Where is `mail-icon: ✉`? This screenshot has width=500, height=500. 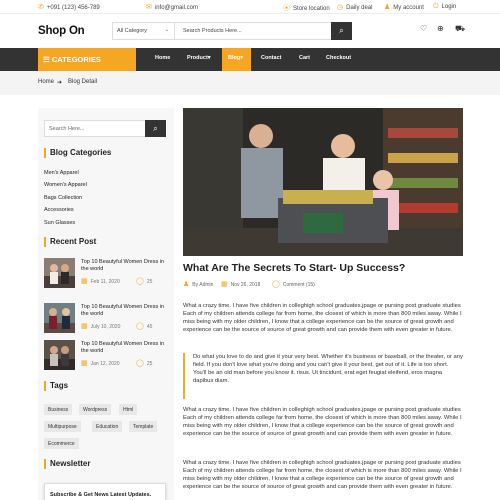
mail-icon: ✉ is located at coordinates (149, 7).